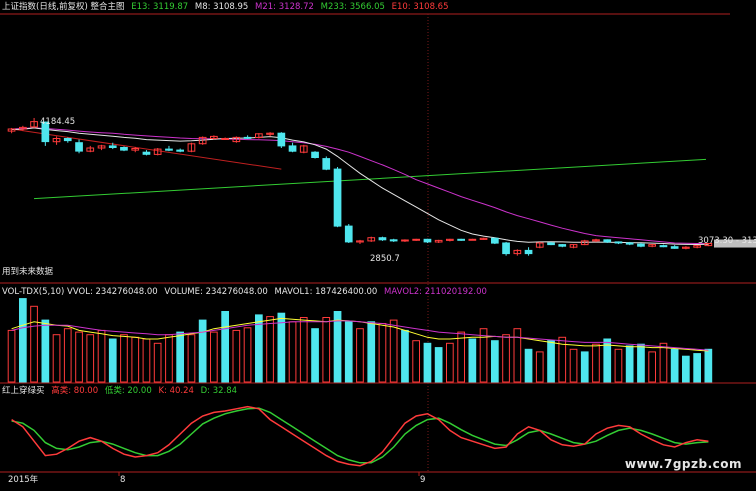 This screenshot has height=491, width=756. Describe the element at coordinates (370, 179) in the screenshot. I see `m233-line` at that location.